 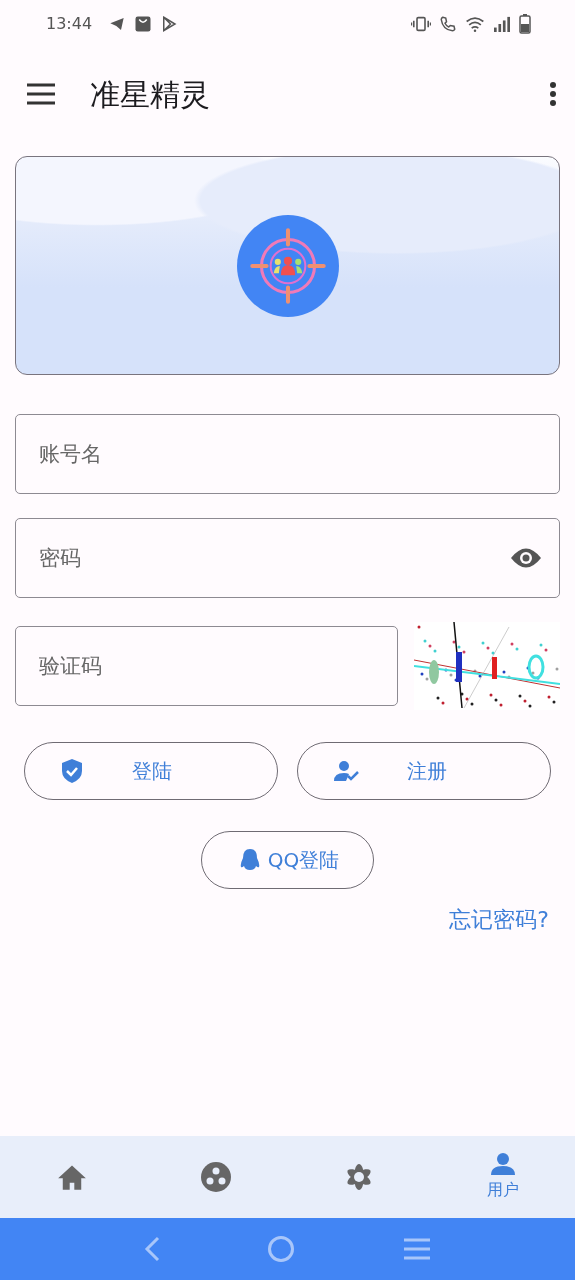 I want to click on shopping-bag-icon, so click(x=143, y=24).